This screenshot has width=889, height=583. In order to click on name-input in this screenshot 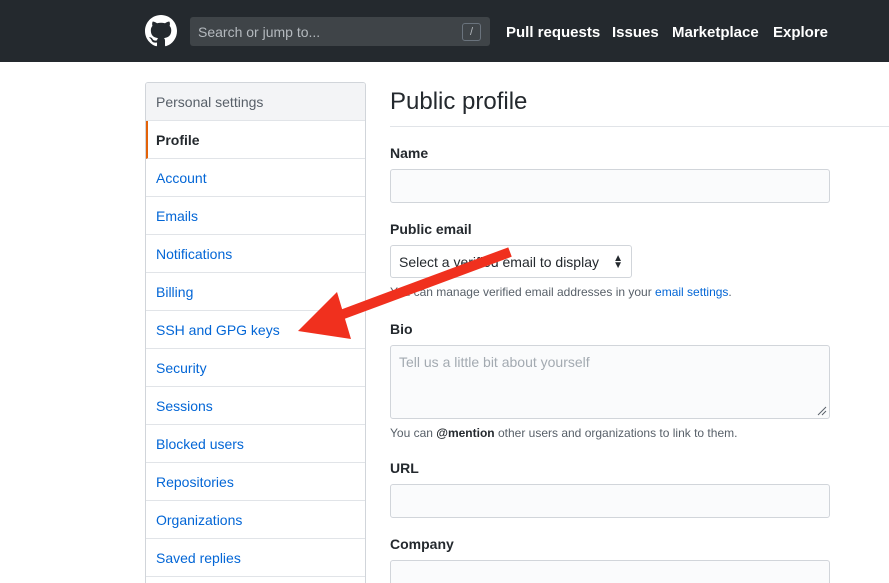, I will do `click(610, 186)`.